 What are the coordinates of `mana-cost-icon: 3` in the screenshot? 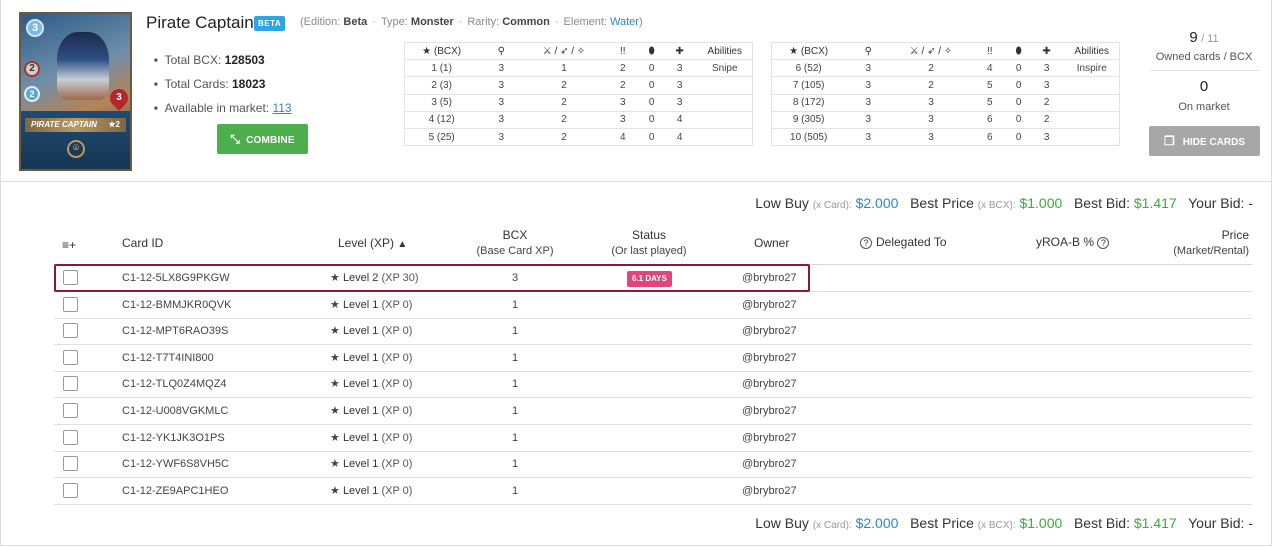 It's located at (35, 28).